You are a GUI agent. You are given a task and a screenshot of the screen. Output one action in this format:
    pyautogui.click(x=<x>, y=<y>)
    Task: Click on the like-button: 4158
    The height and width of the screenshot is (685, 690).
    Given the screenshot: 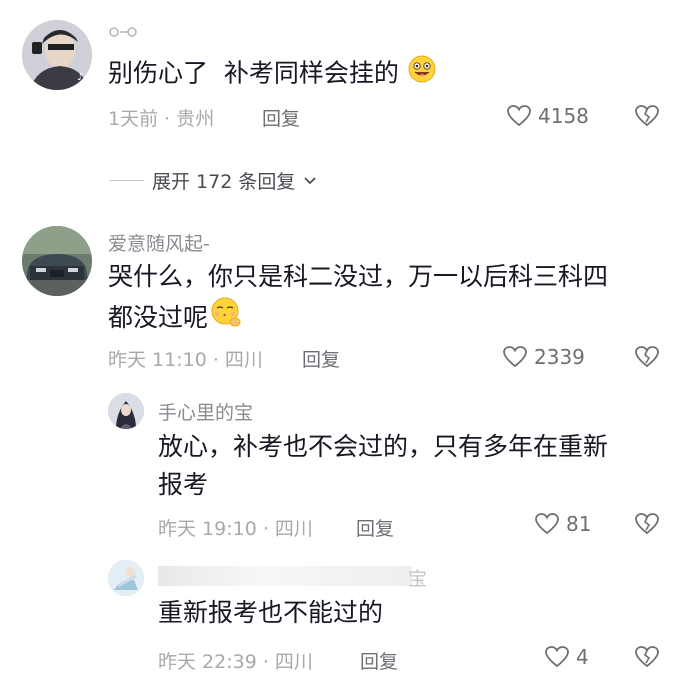 What is the action you would take?
    pyautogui.click(x=547, y=116)
    